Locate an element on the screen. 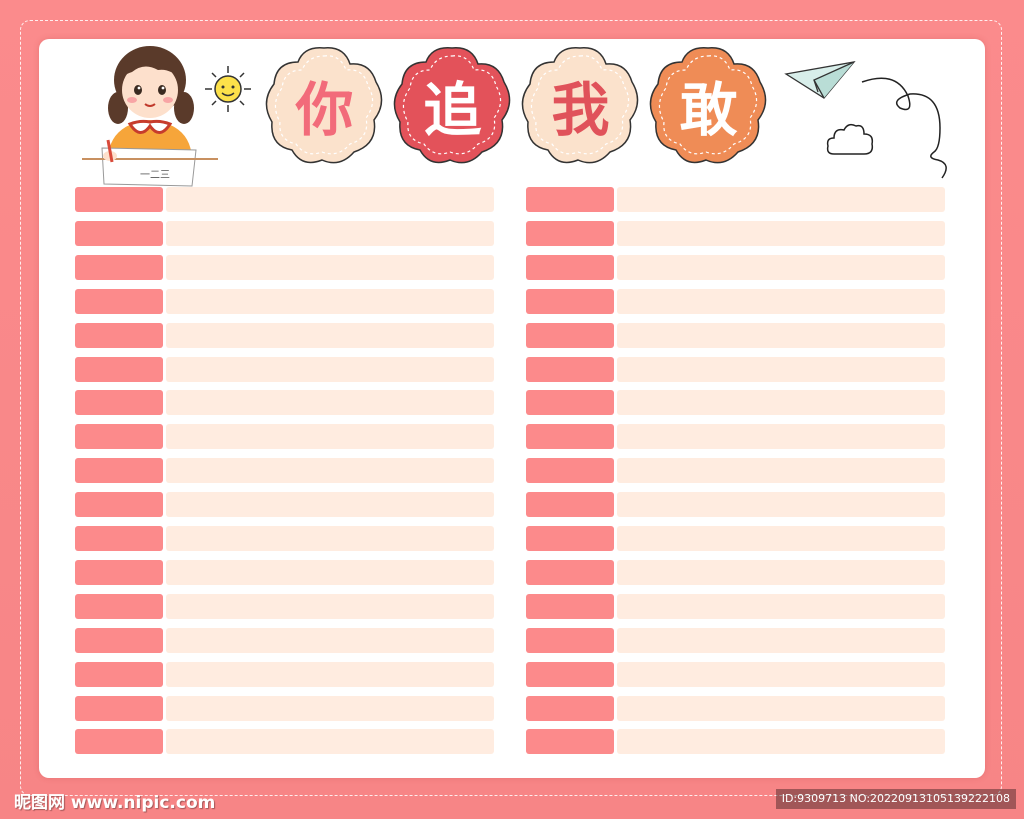  id-watermark: ID:9309713 NO:20220913105139222108 is located at coordinates (895, 799).